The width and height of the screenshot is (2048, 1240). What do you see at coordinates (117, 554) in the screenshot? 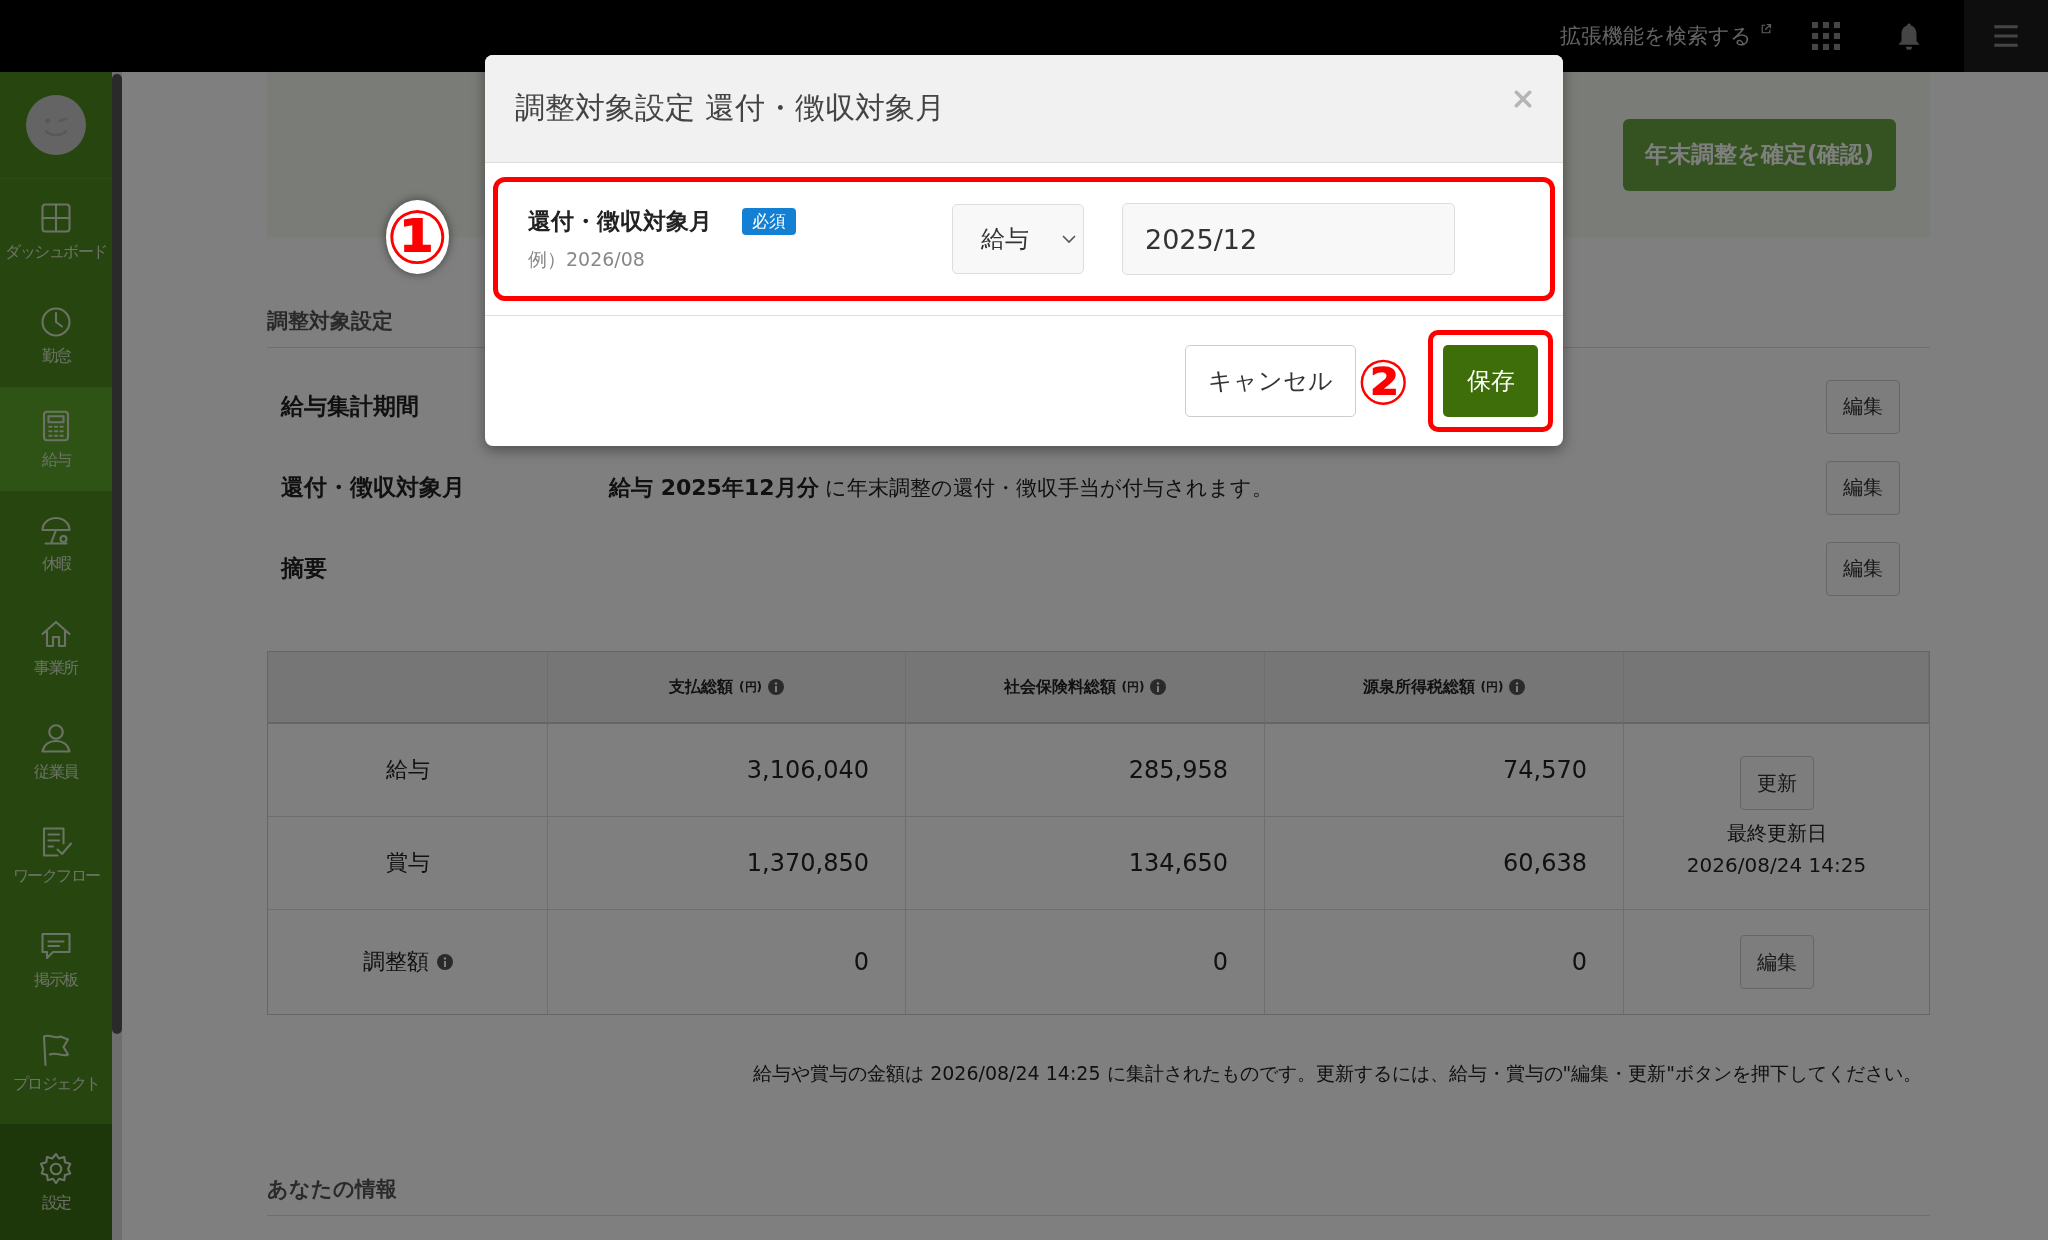
I see `scrollbar` at bounding box center [117, 554].